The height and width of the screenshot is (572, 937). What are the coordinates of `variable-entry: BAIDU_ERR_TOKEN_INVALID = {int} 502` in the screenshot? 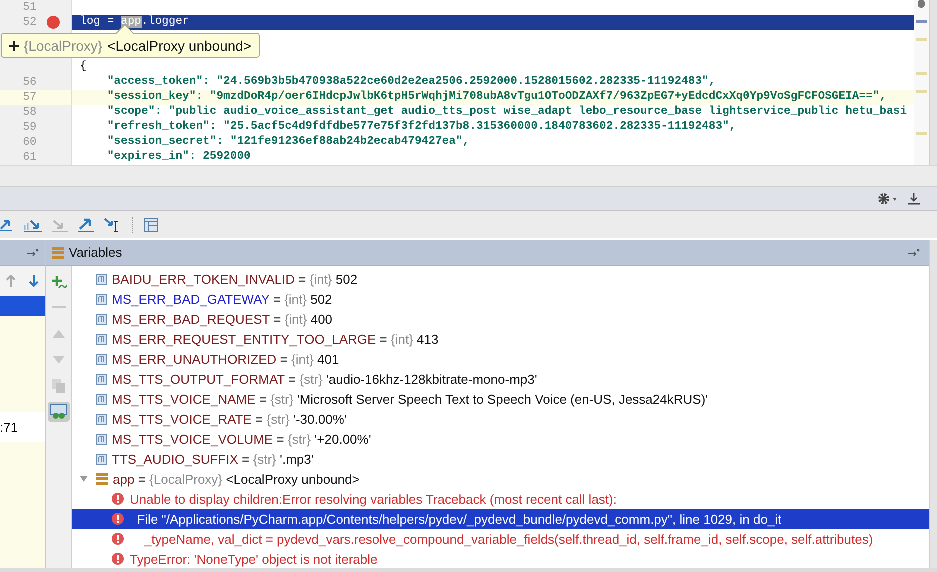 It's located at (235, 279).